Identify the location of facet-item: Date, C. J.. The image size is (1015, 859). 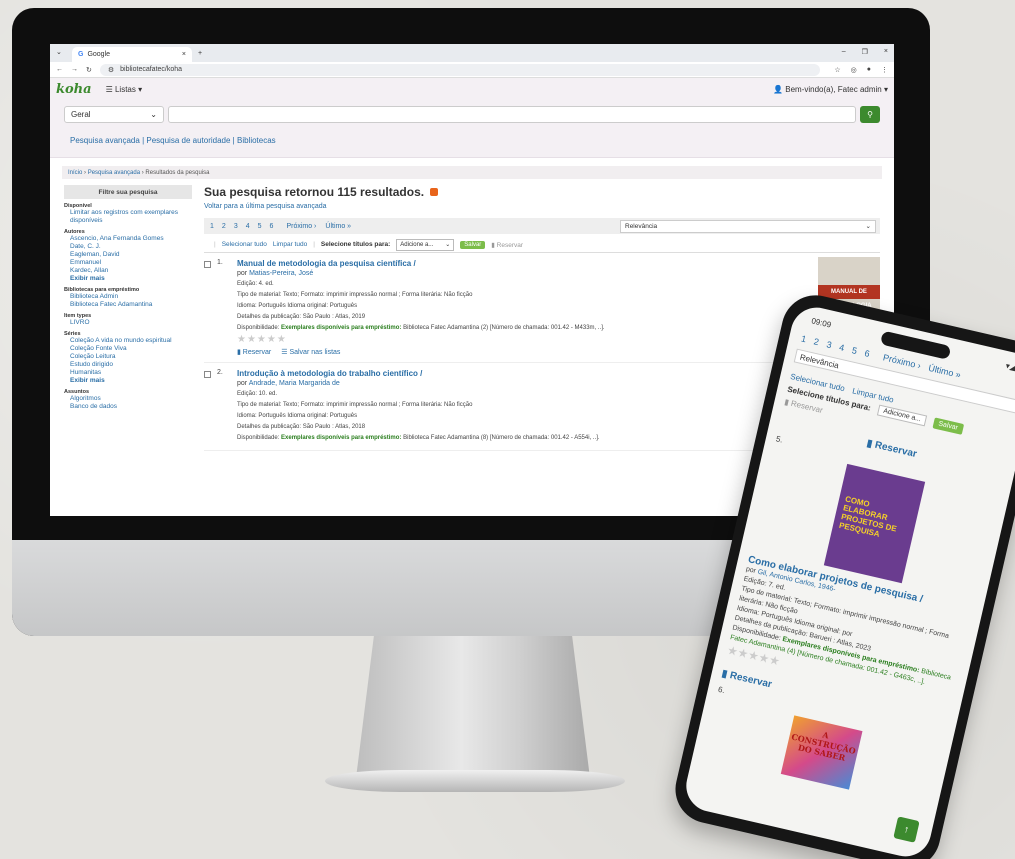
(128, 247).